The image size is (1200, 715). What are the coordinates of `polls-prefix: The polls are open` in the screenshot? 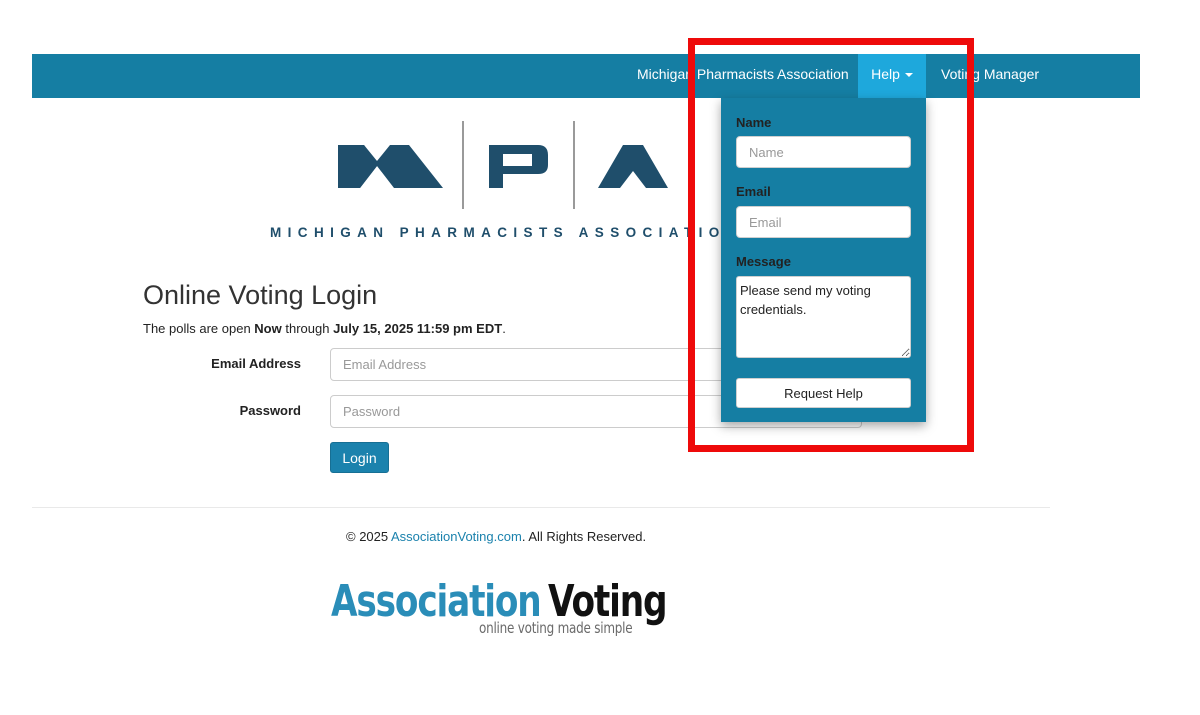 It's located at (199, 328).